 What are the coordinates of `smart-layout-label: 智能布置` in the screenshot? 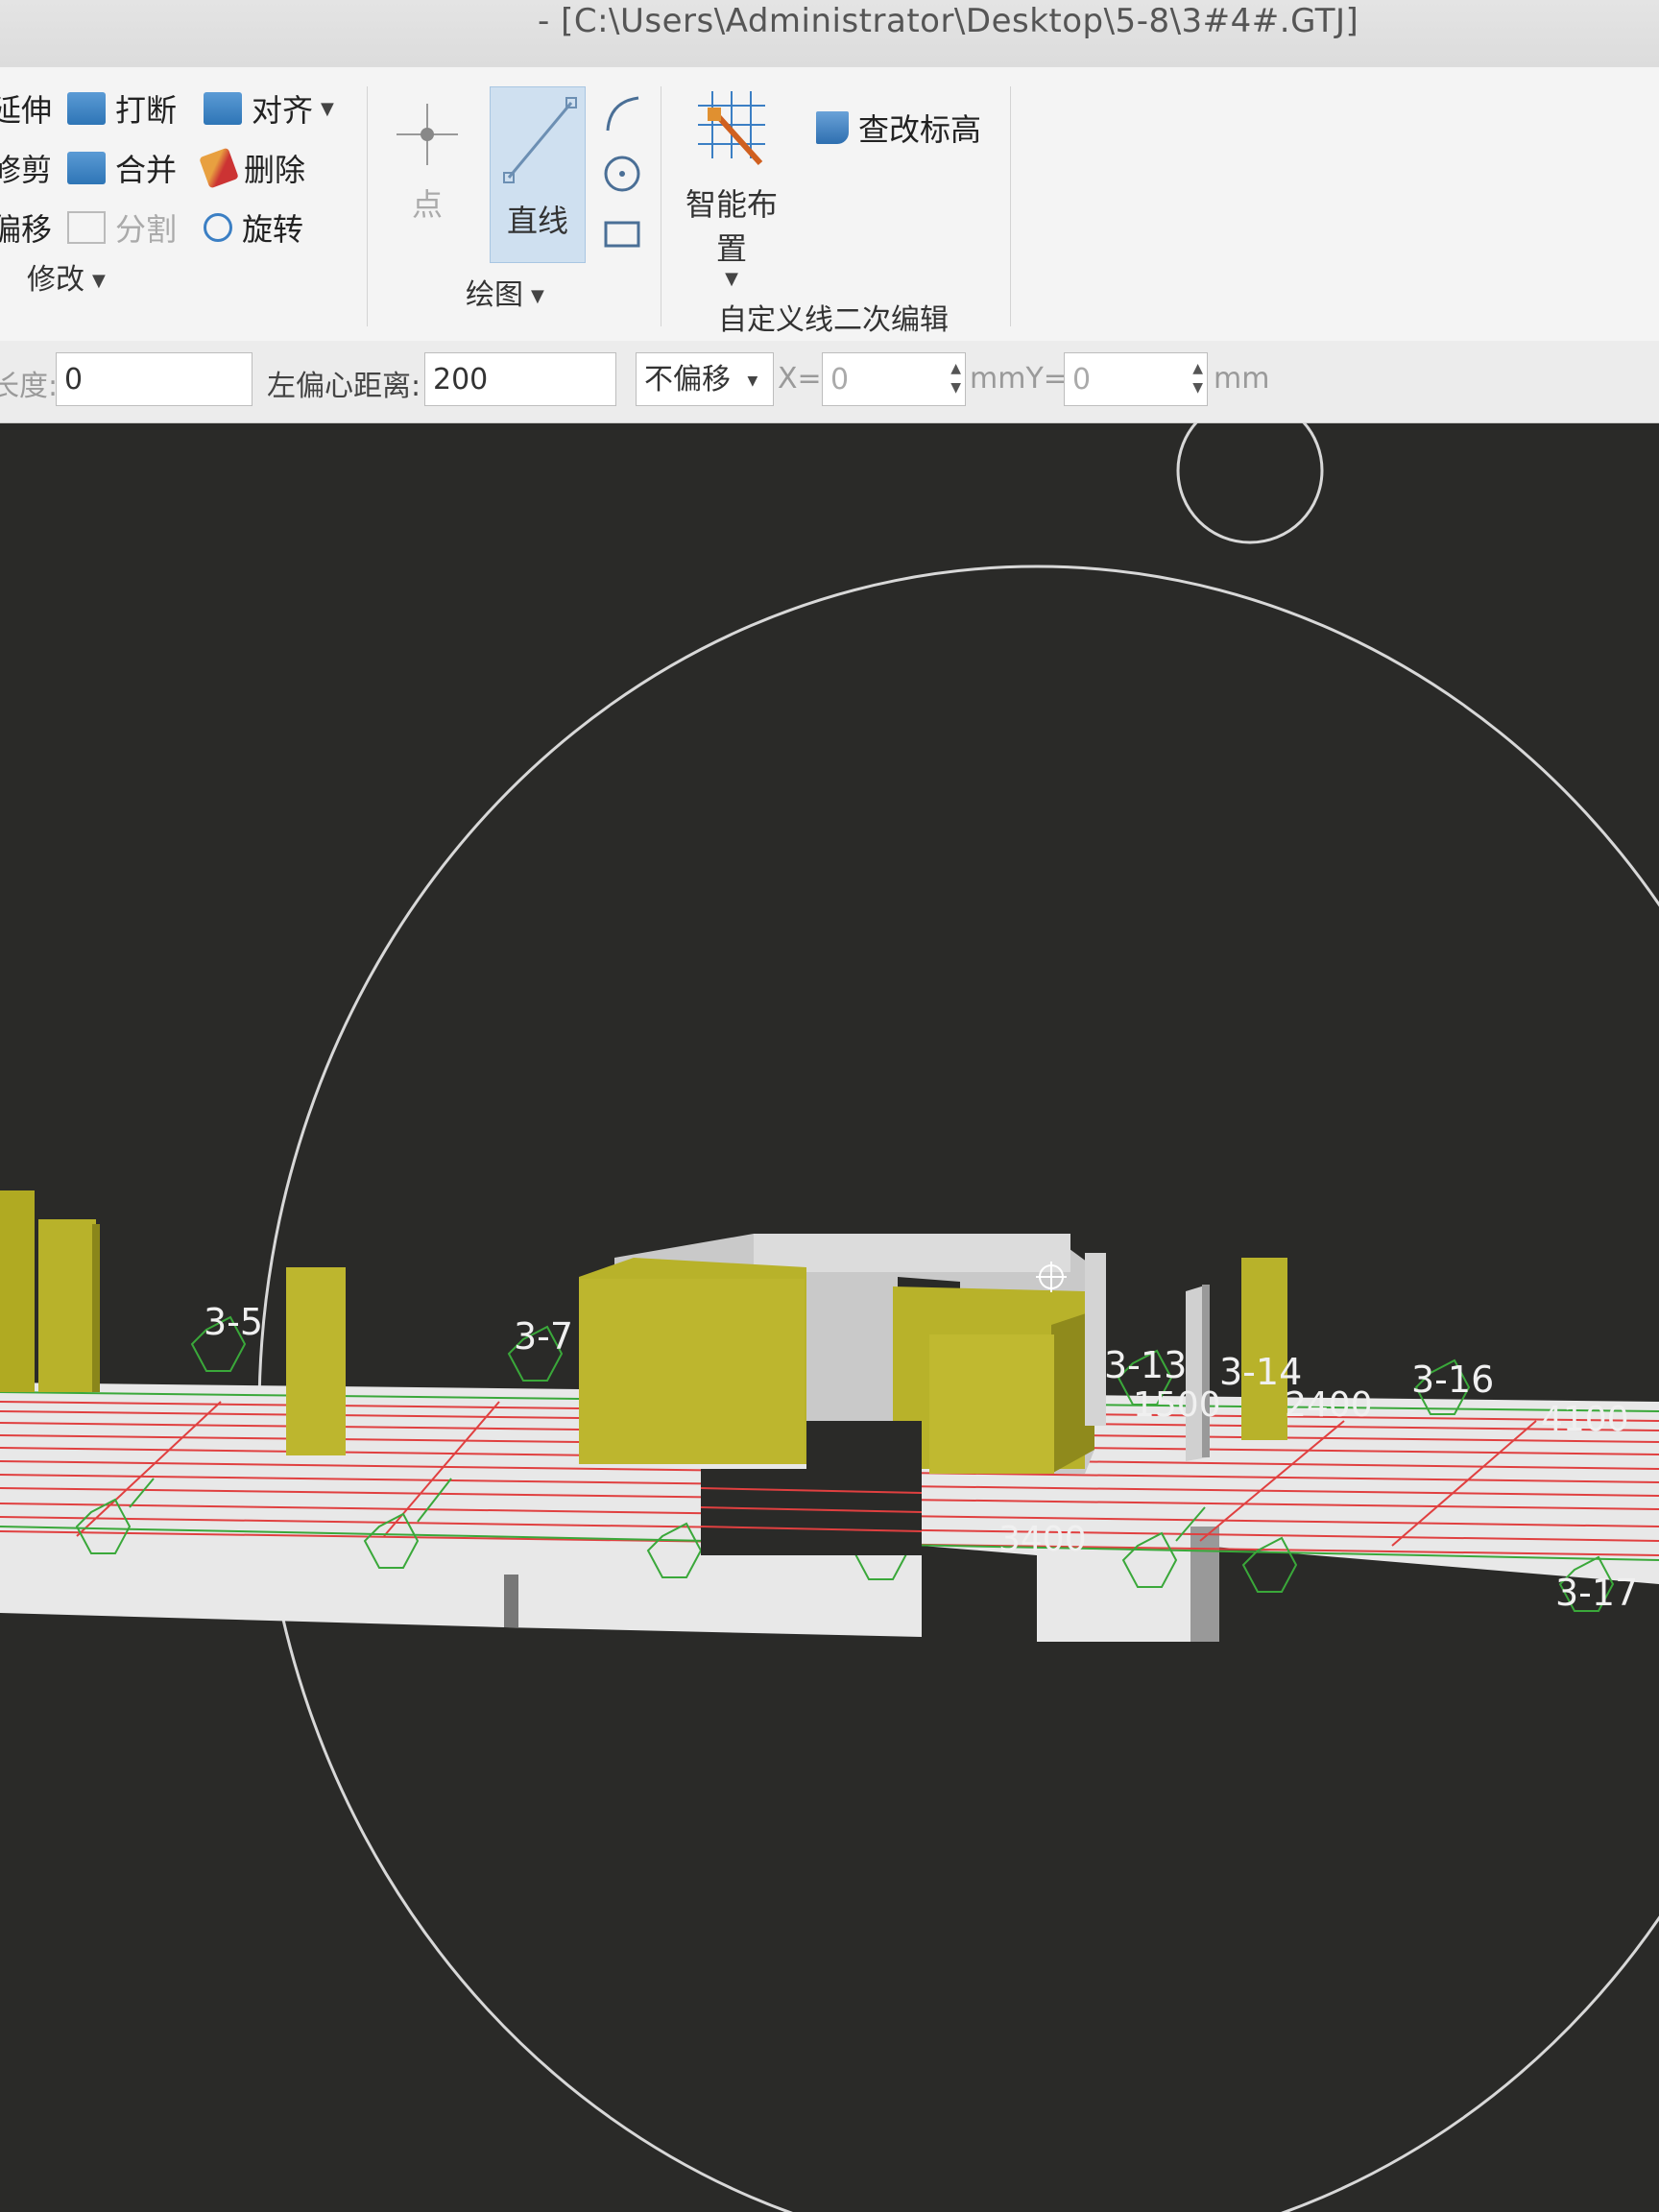 It's located at (731, 226).